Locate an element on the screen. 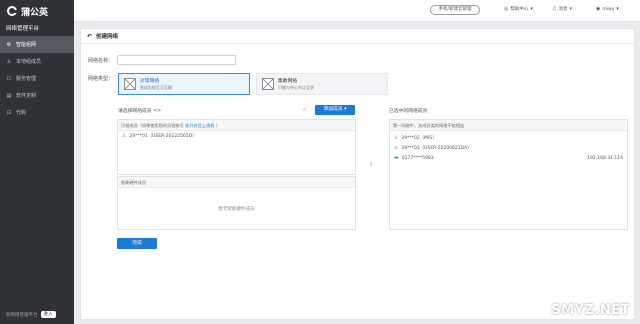 This screenshot has height=324, width=640. help-icon: ◎ is located at coordinates (506, 9).